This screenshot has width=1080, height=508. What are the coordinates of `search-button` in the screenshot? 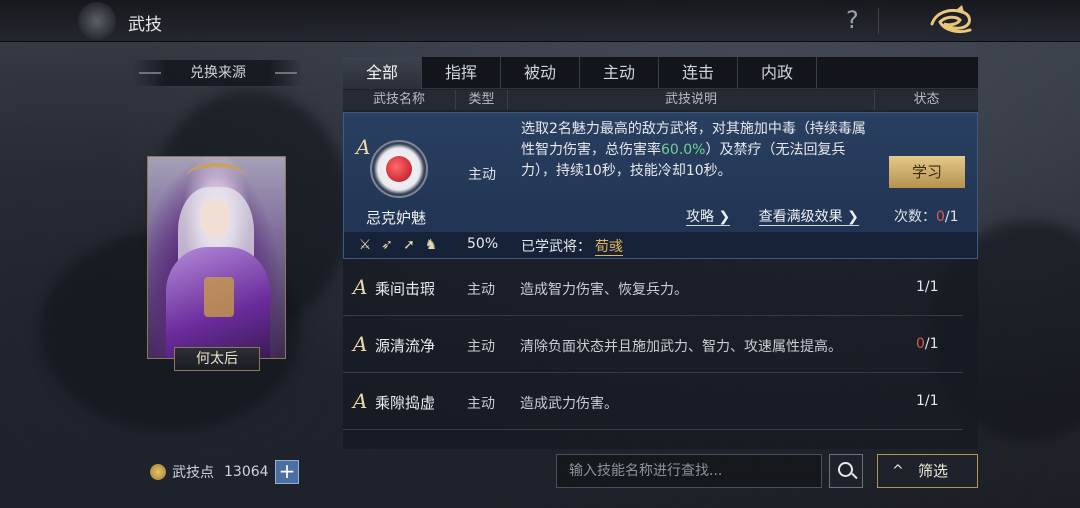 It's located at (846, 471).